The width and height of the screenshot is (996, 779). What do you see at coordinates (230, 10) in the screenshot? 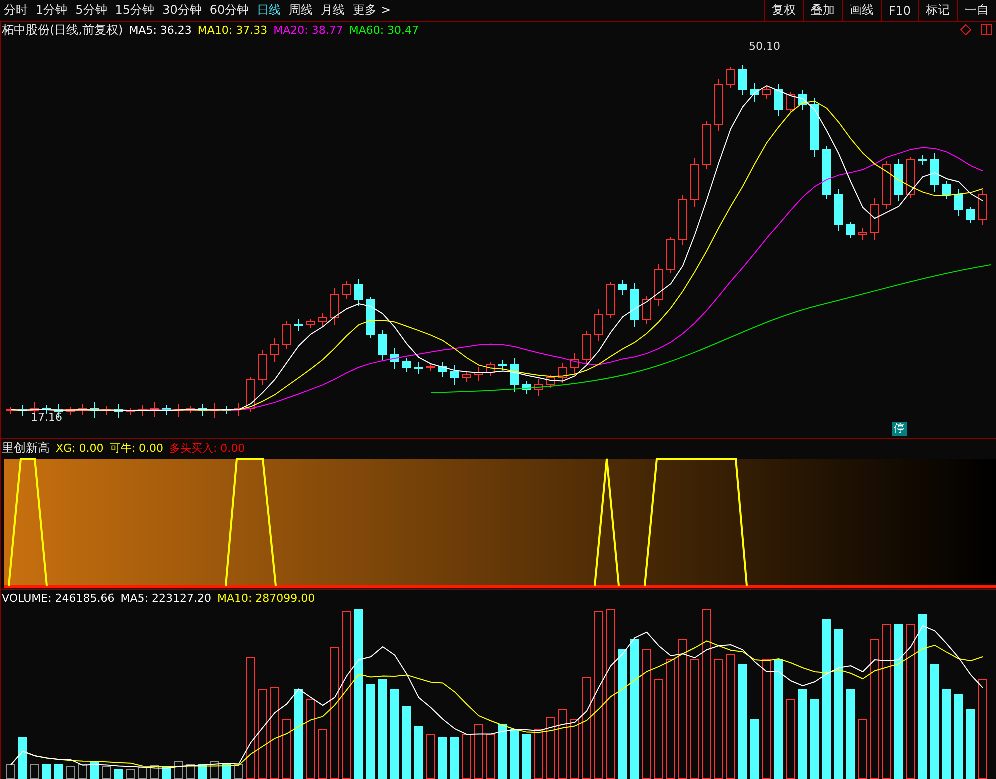
I see `period-tab: 60分钟` at bounding box center [230, 10].